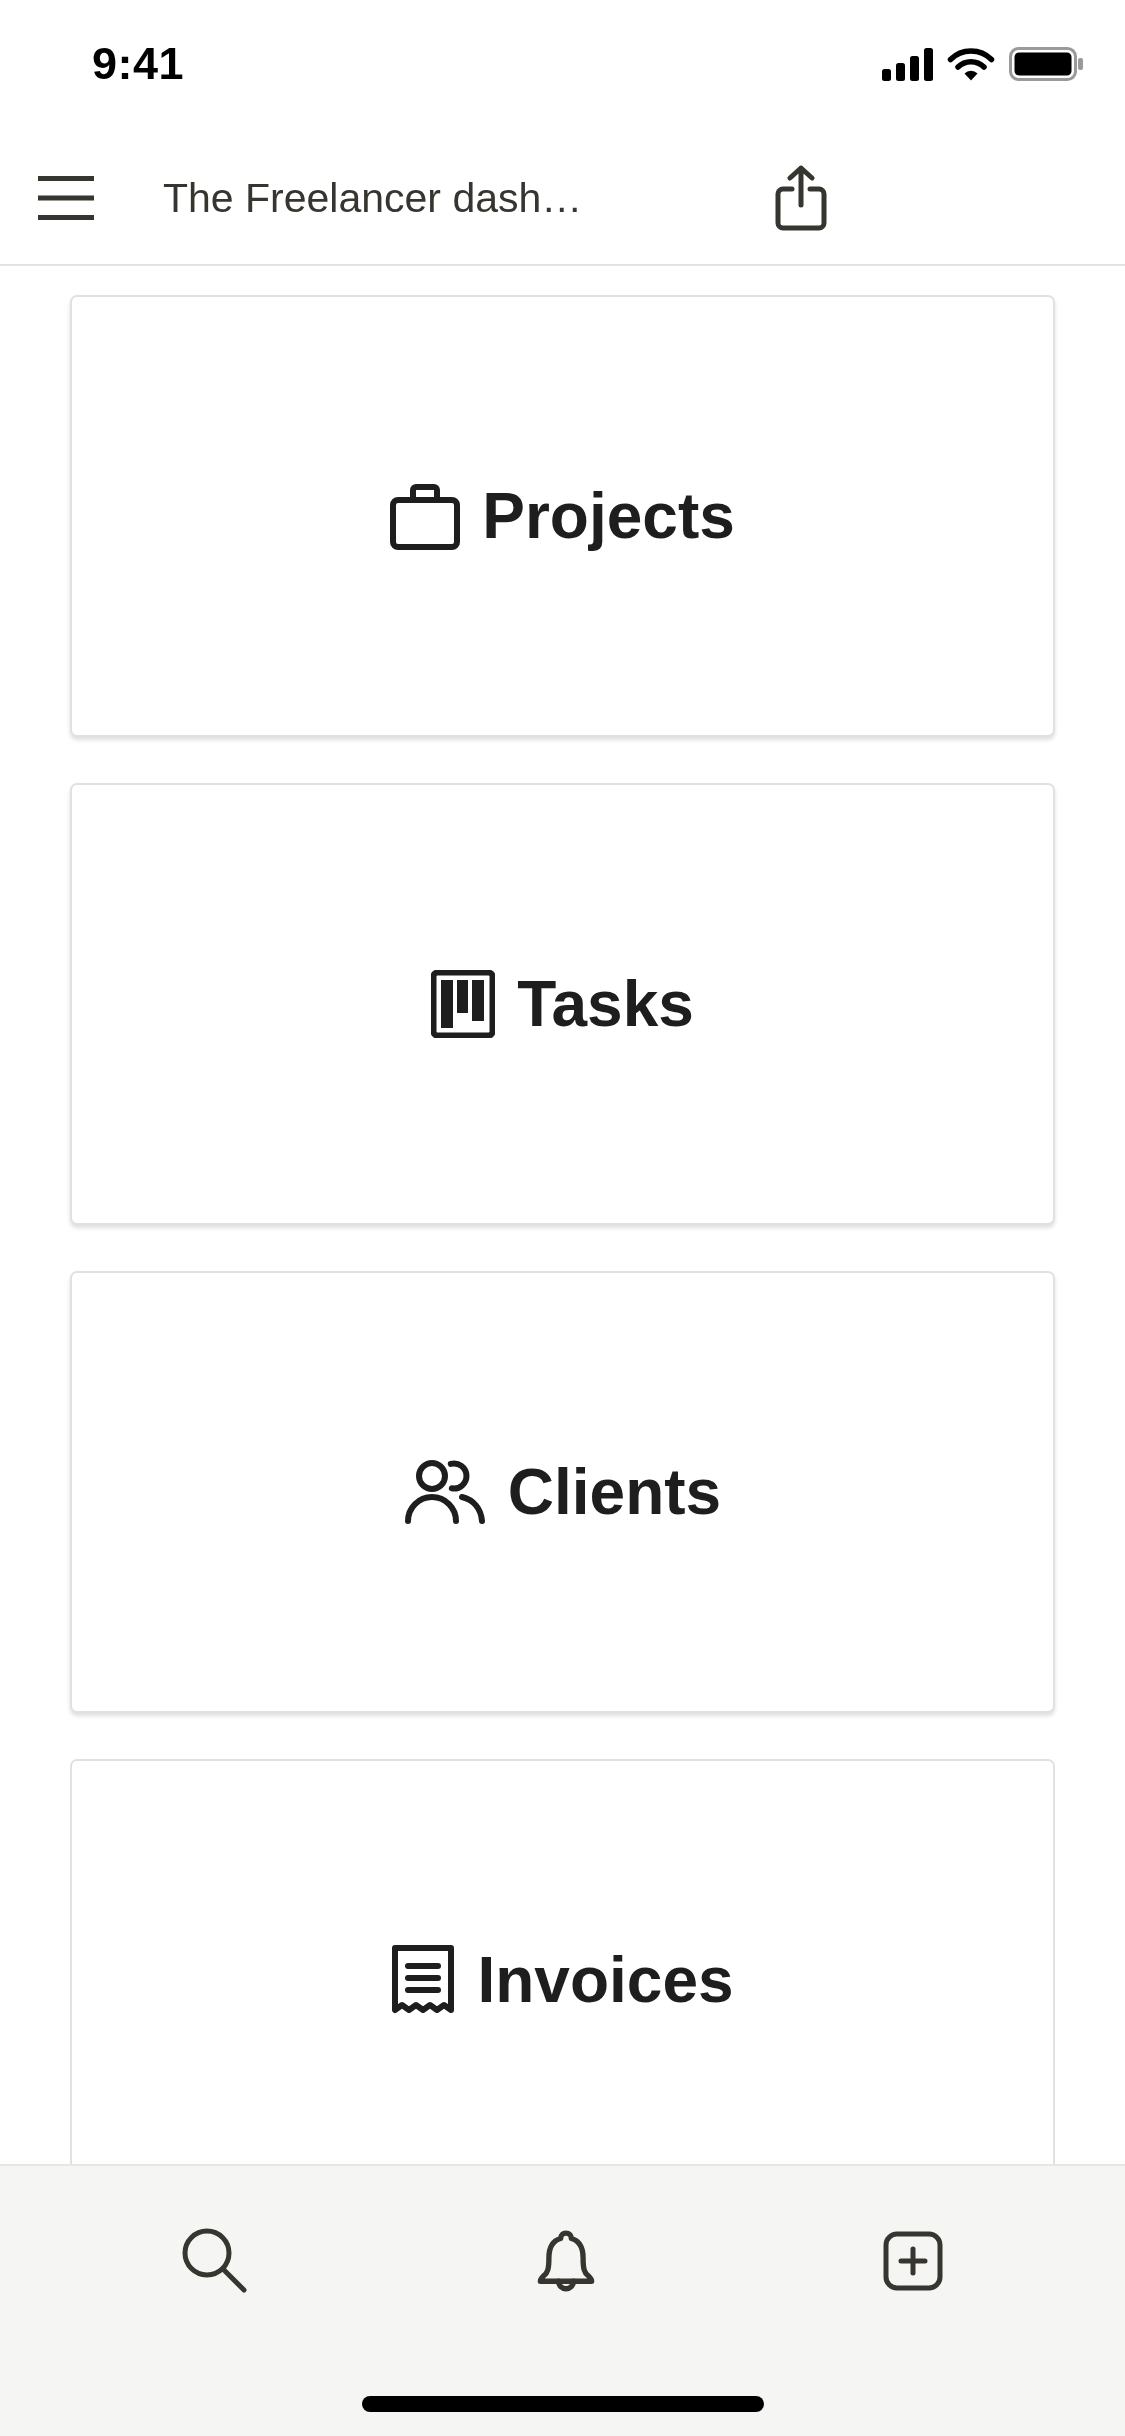  Describe the element at coordinates (605, 1979) in the screenshot. I see `card-title: Invoices` at that location.